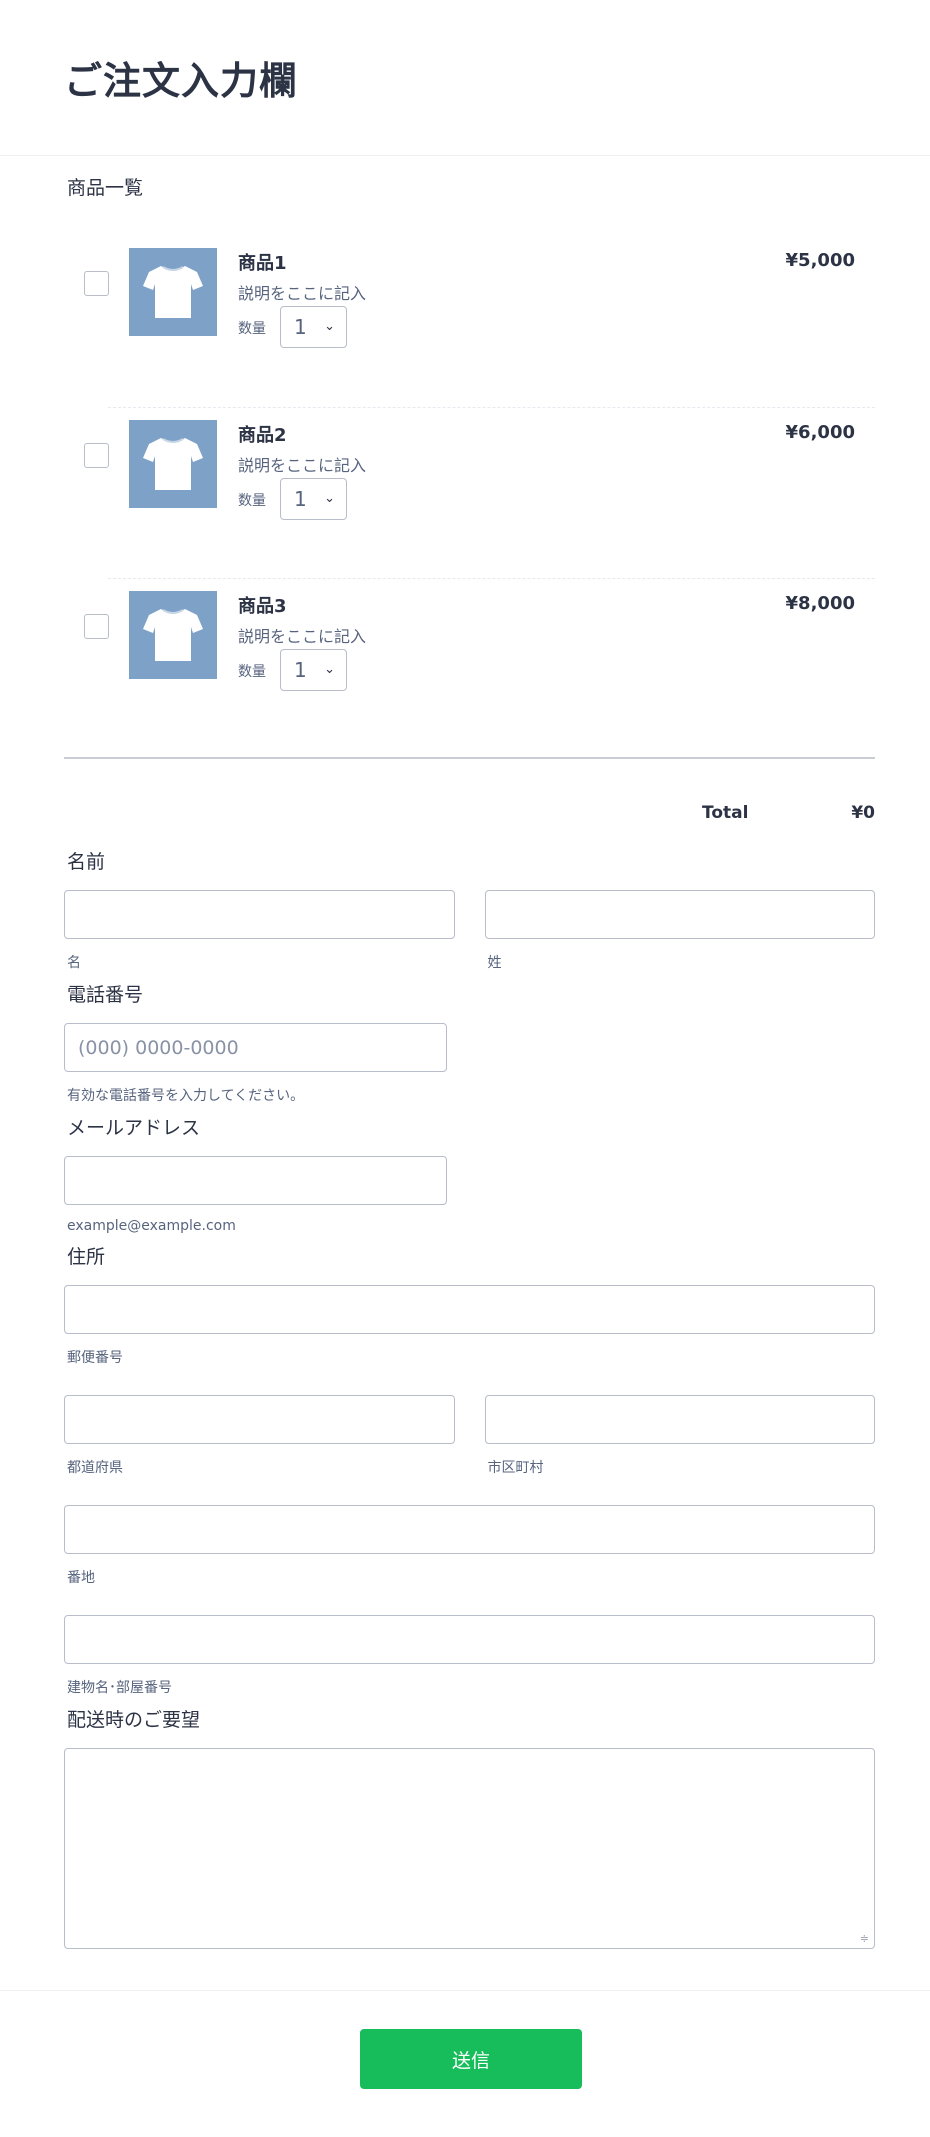  Describe the element at coordinates (86, 1257) in the screenshot. I see `address-label: 住所` at that location.